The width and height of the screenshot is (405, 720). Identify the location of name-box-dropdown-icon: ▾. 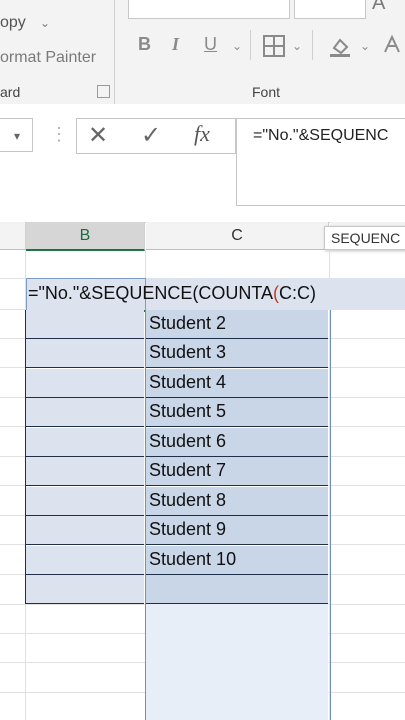
(17, 136).